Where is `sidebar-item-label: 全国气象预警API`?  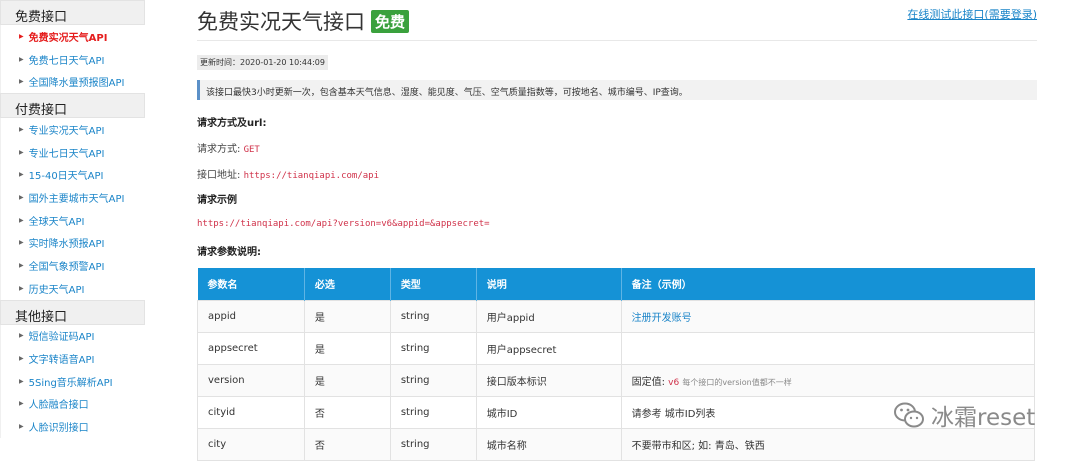
sidebar-item-label: 全国气象预警API is located at coordinates (66, 268).